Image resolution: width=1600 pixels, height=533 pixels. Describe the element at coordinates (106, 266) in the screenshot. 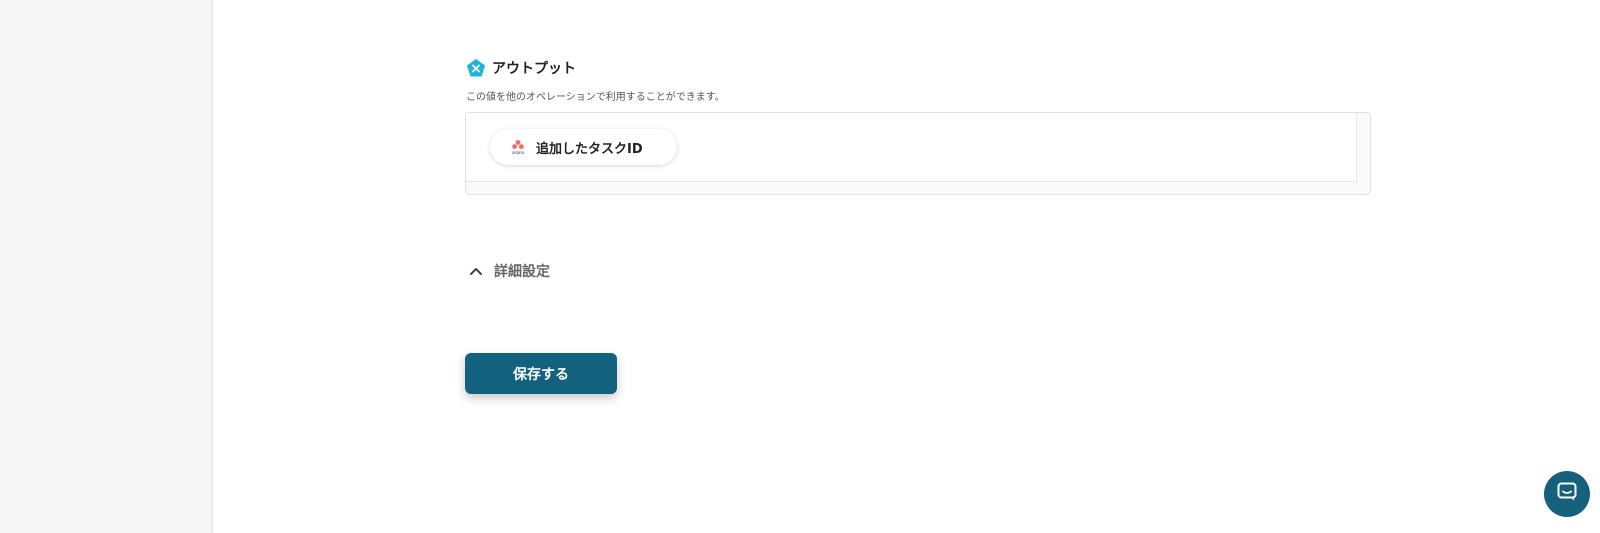

I see `sidebar` at that location.